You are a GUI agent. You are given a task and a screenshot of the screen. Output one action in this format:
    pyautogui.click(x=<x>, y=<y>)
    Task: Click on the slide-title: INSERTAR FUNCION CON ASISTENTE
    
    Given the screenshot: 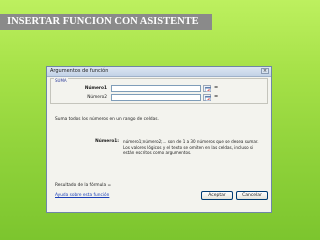 What is the action you would take?
    pyautogui.click(x=106, y=22)
    